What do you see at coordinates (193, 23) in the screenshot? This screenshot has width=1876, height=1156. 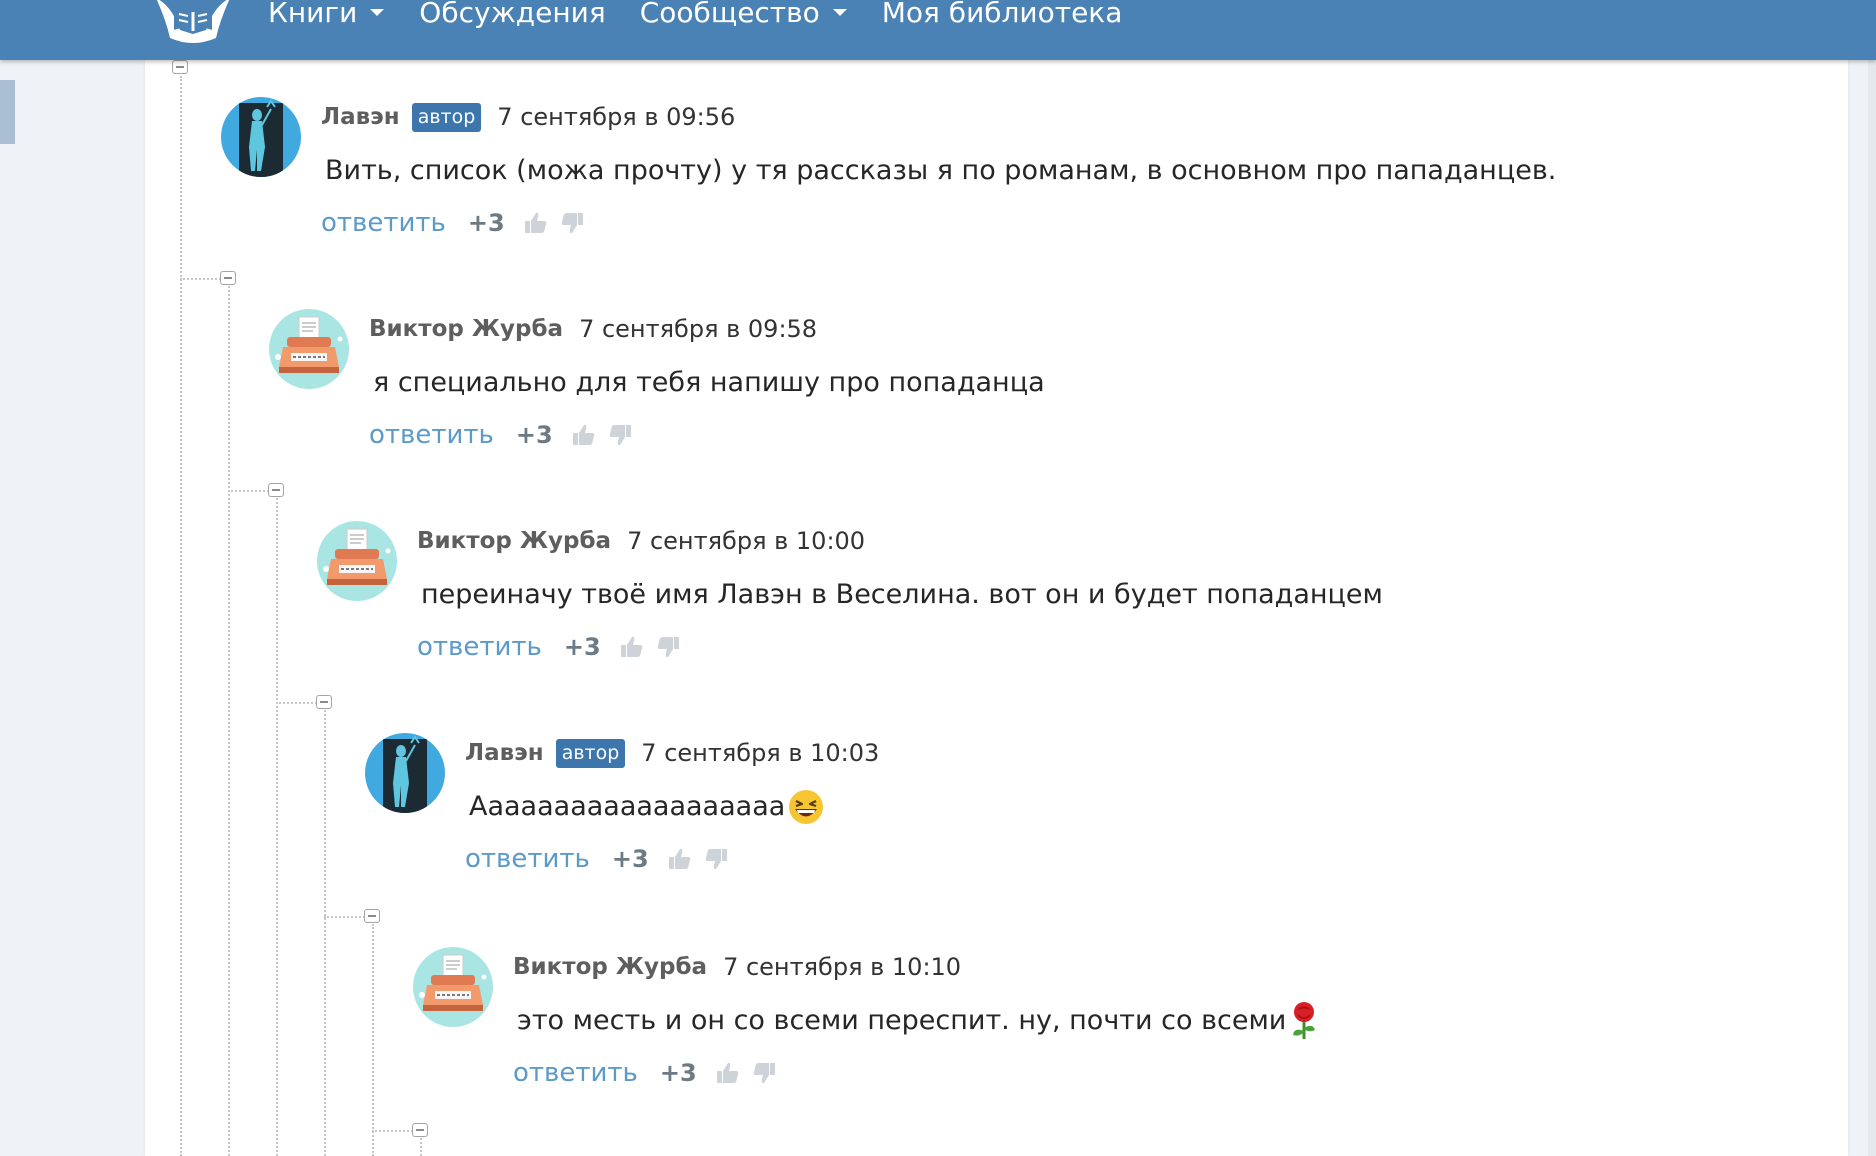 I see `site-logo-icon` at bounding box center [193, 23].